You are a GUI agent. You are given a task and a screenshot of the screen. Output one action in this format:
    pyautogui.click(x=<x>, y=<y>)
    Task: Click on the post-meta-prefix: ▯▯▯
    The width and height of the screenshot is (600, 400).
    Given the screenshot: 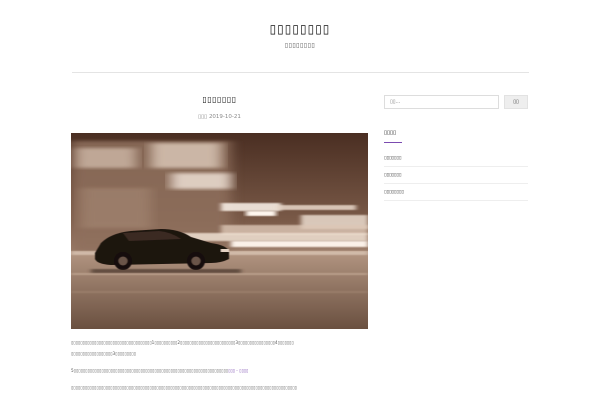 What is the action you would take?
    pyautogui.click(x=203, y=117)
    